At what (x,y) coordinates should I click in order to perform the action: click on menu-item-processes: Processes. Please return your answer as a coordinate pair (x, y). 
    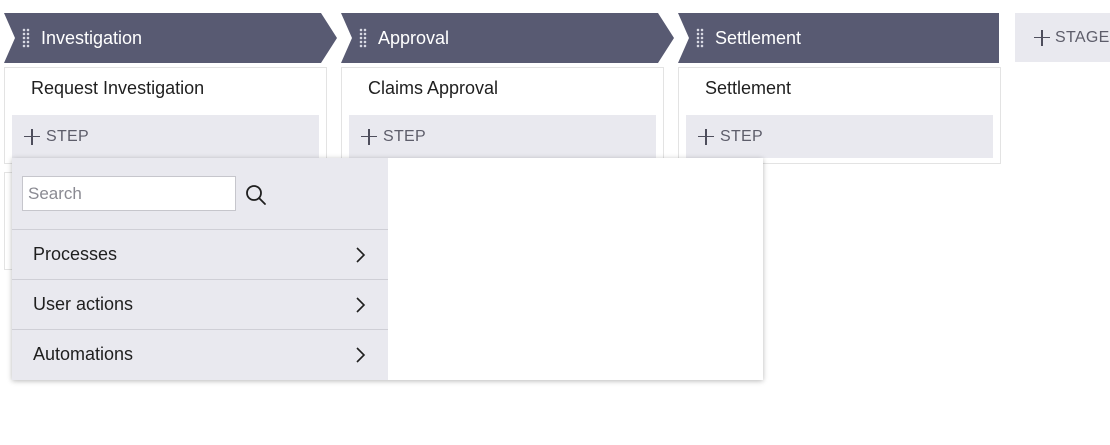
    Looking at the image, I should click on (200, 254).